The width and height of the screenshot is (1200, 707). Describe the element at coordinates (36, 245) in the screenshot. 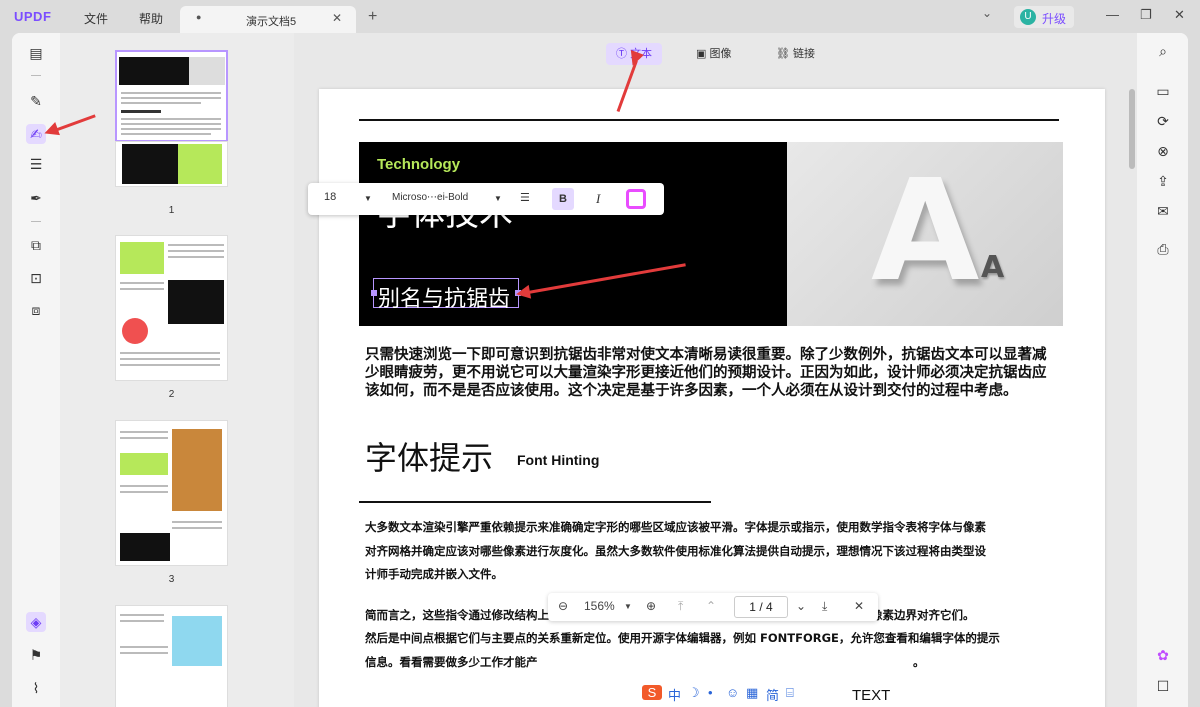

I see `organize-pages-icon: ⧉` at that location.